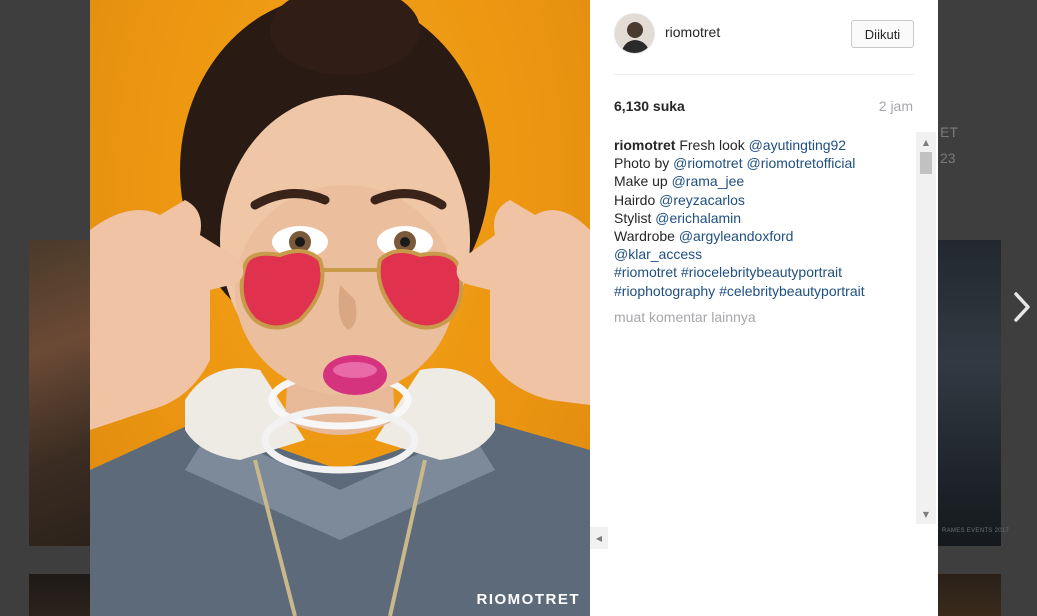  Describe the element at coordinates (926, 514) in the screenshot. I see `triangle-down-icon: ▼` at that location.